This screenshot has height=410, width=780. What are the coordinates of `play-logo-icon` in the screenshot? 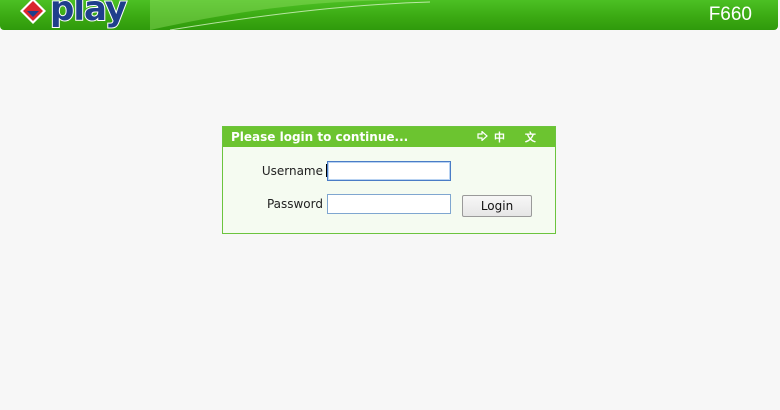 It's located at (33, 13).